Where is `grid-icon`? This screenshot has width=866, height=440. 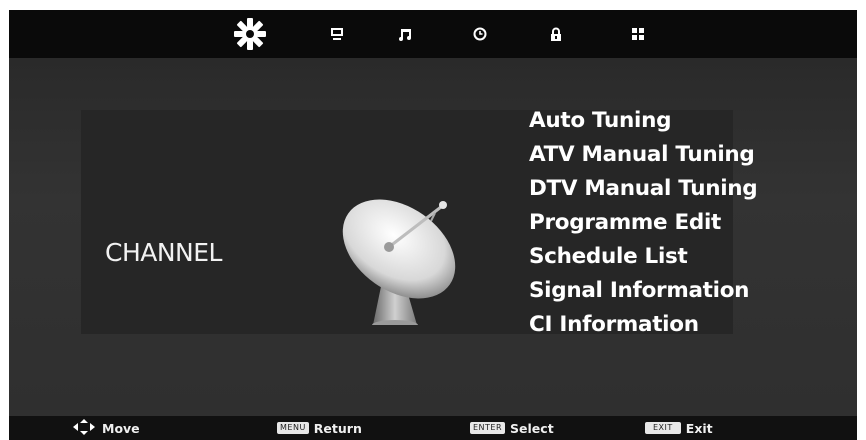
grid-icon is located at coordinates (638, 34).